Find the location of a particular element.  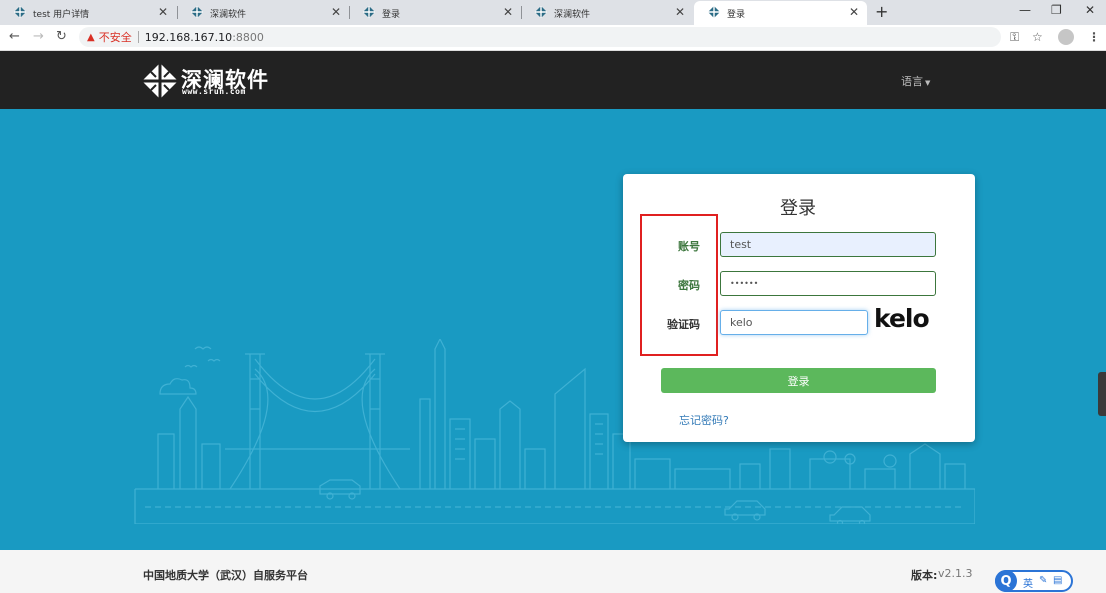

school-name: 中国地质大学（武汉）自服务平台 is located at coordinates (225, 575).